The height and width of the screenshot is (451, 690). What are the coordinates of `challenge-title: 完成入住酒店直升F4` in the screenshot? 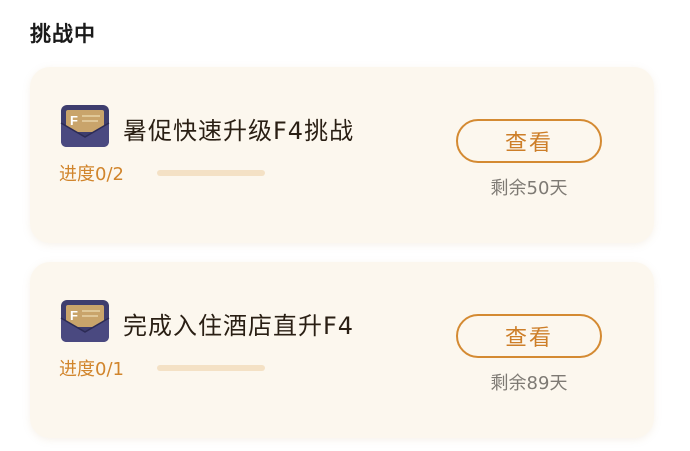 It's located at (239, 326).